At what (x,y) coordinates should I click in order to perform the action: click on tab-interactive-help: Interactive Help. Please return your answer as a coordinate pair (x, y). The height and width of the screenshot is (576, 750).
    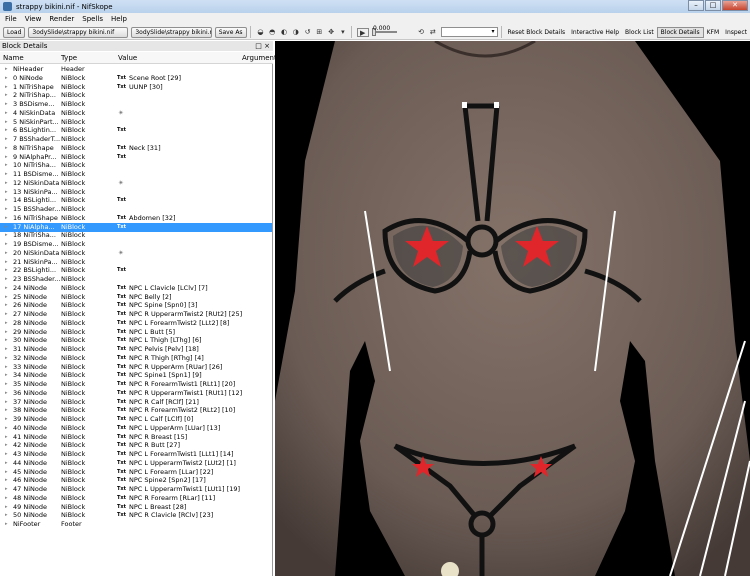
    Looking at the image, I should click on (595, 32).